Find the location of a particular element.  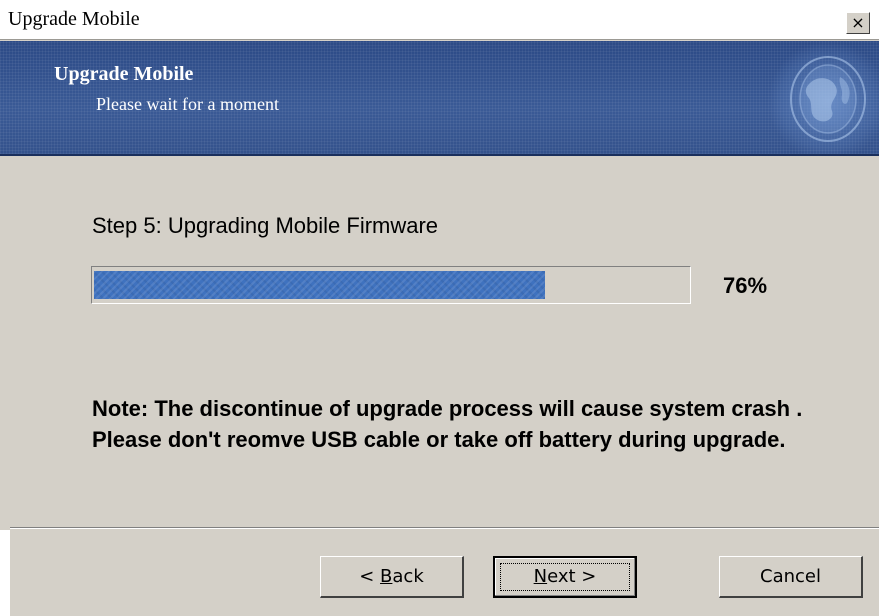

back-mnemonic: B is located at coordinates (386, 576).